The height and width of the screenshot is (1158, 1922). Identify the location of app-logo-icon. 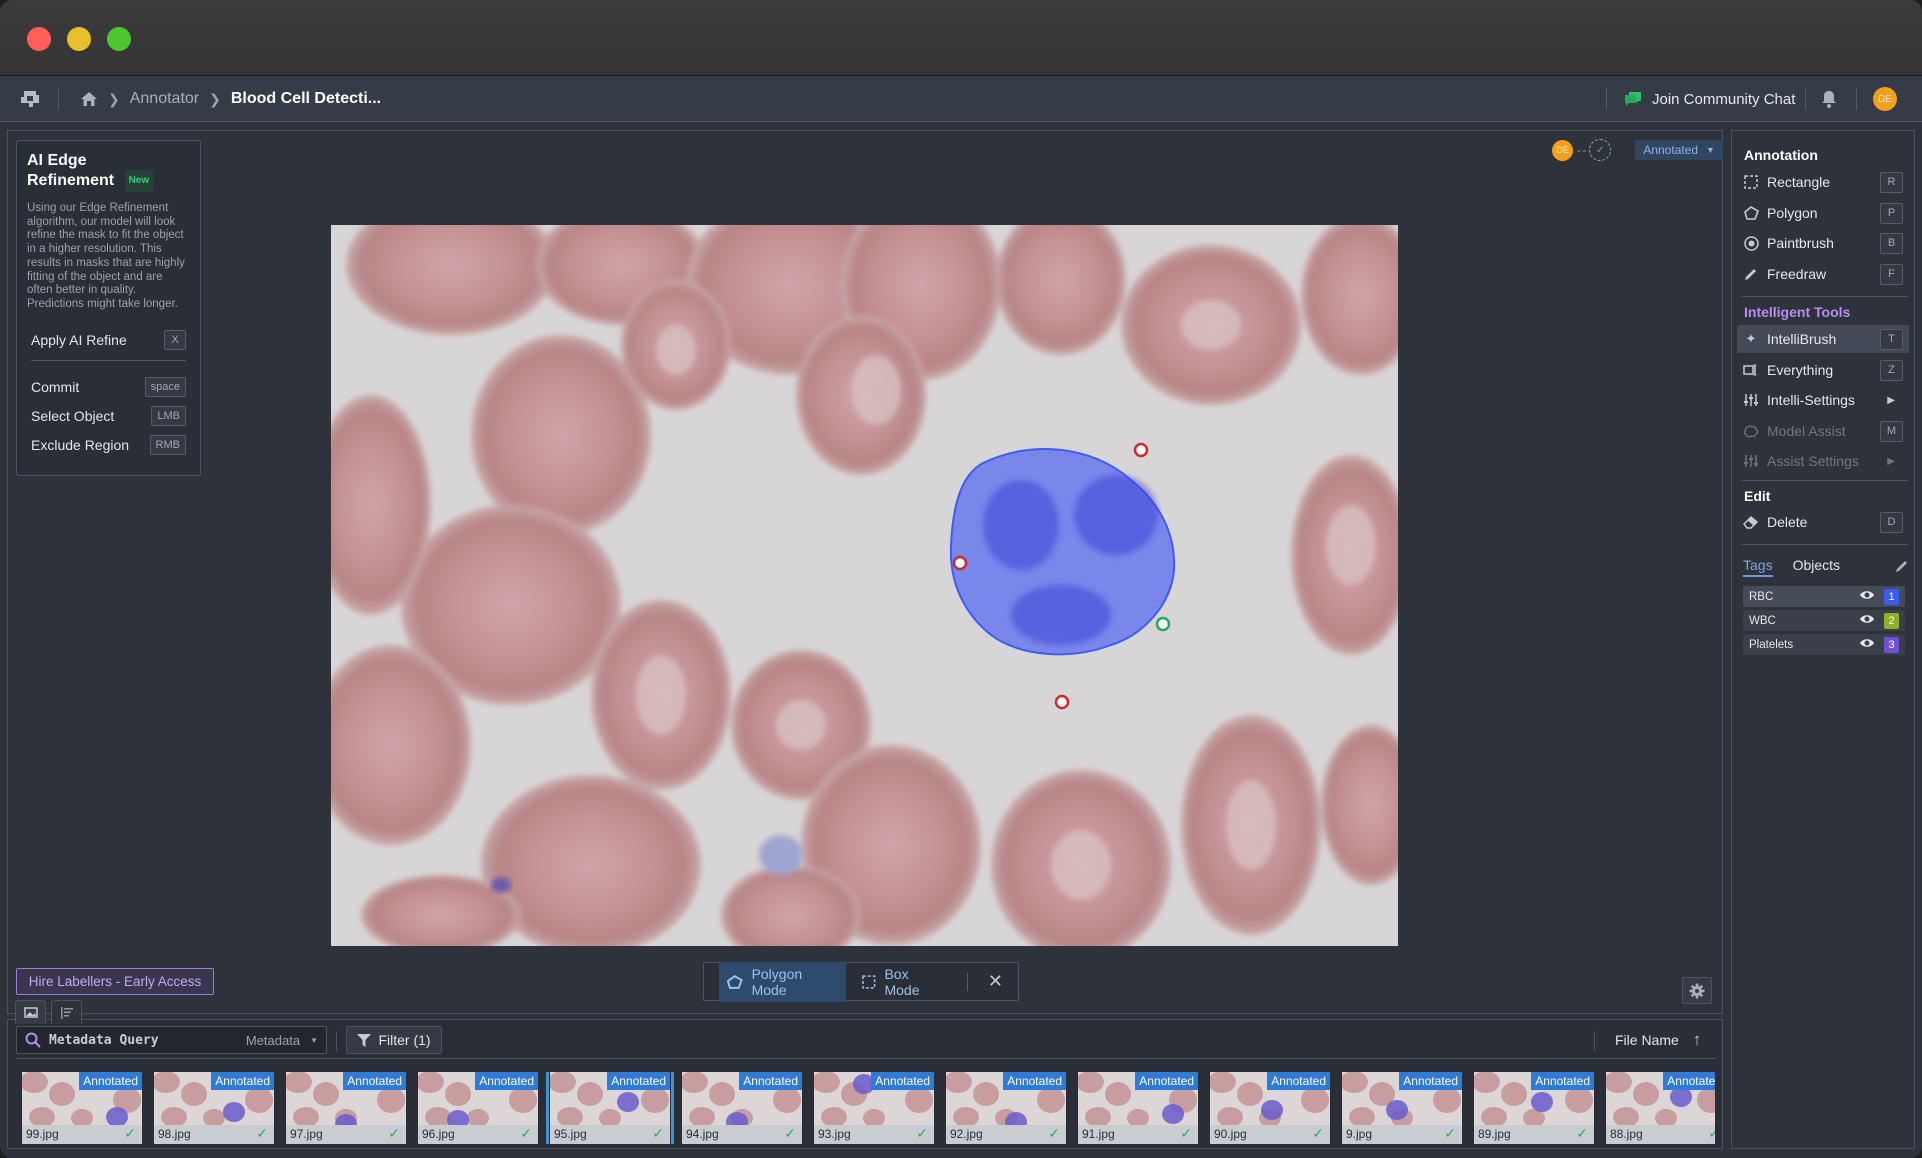
(30, 99).